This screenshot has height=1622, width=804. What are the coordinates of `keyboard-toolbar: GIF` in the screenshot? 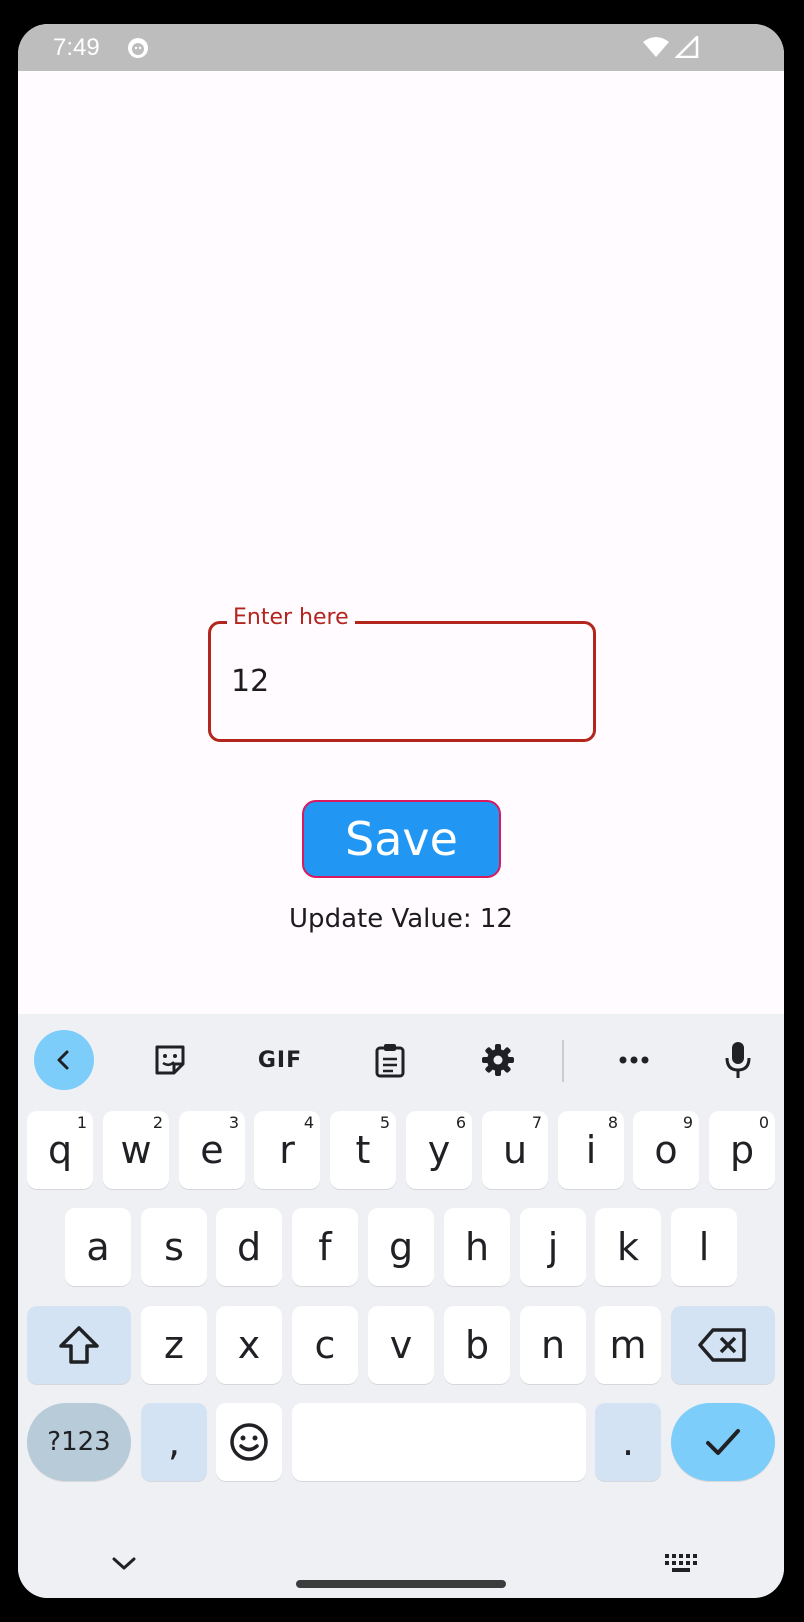 It's located at (401, 1059).